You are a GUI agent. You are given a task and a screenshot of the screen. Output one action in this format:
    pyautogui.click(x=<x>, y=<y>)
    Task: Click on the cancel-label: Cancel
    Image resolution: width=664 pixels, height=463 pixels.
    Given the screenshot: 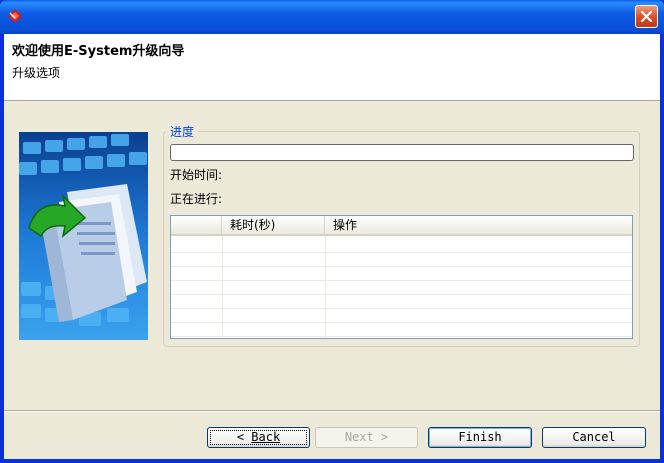 What is the action you would take?
    pyautogui.click(x=594, y=437)
    